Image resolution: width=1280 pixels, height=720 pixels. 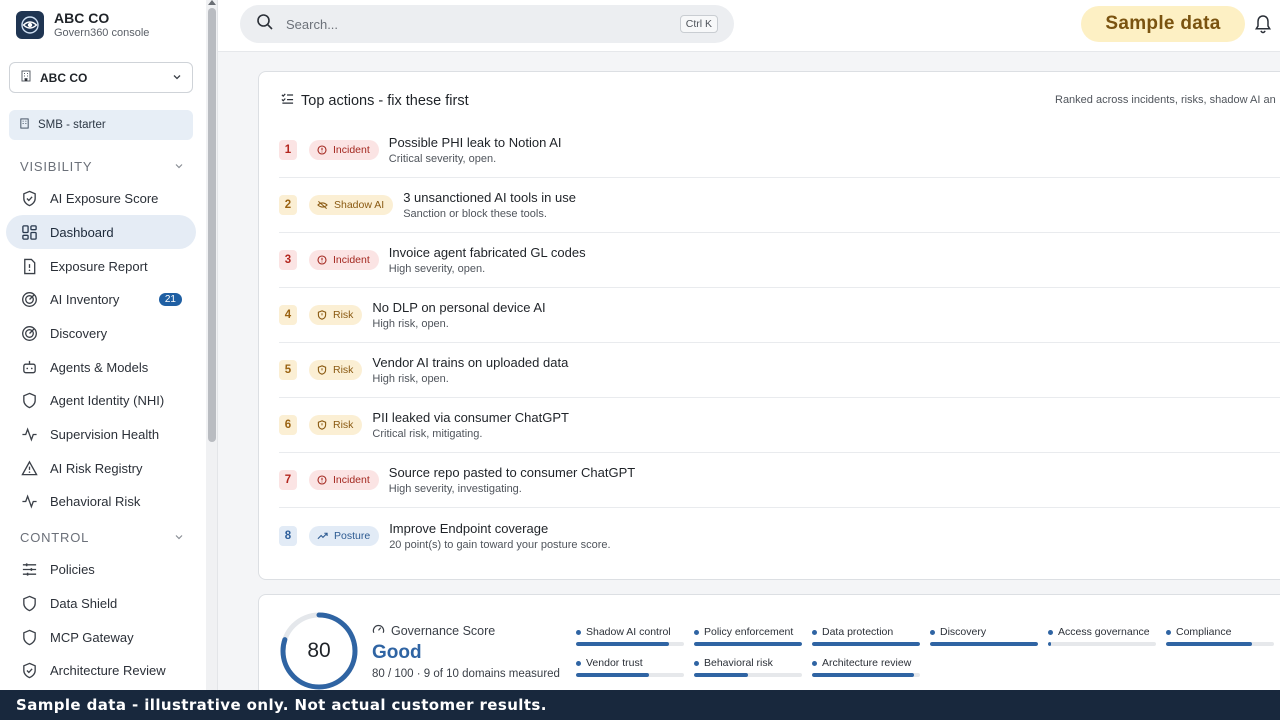 I want to click on bell-icon, so click(x=1263, y=26).